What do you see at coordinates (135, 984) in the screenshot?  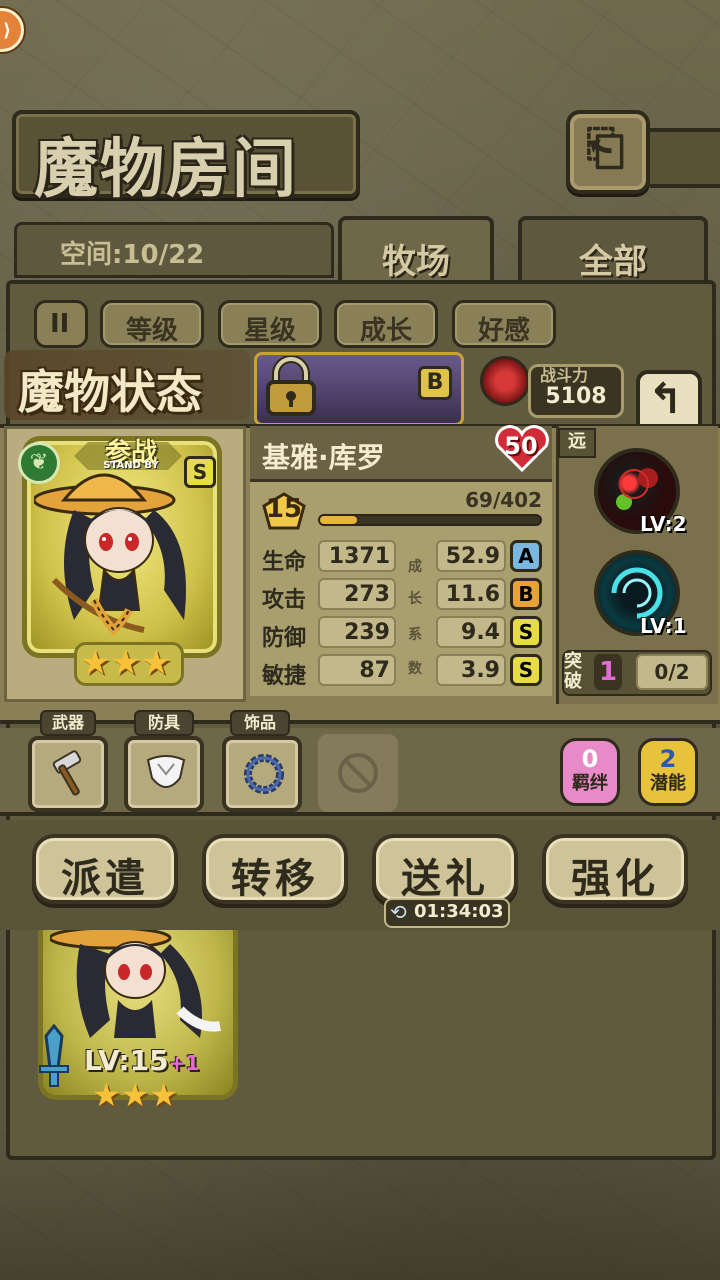 I see `monster-list-card-art` at bounding box center [135, 984].